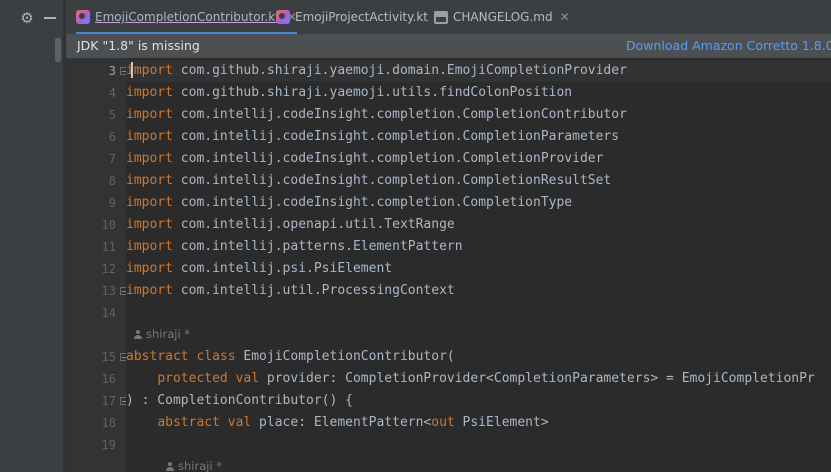 Image resolution: width=831 pixels, height=472 pixels. Describe the element at coordinates (108, 401) in the screenshot. I see `line-number: 17` at that location.